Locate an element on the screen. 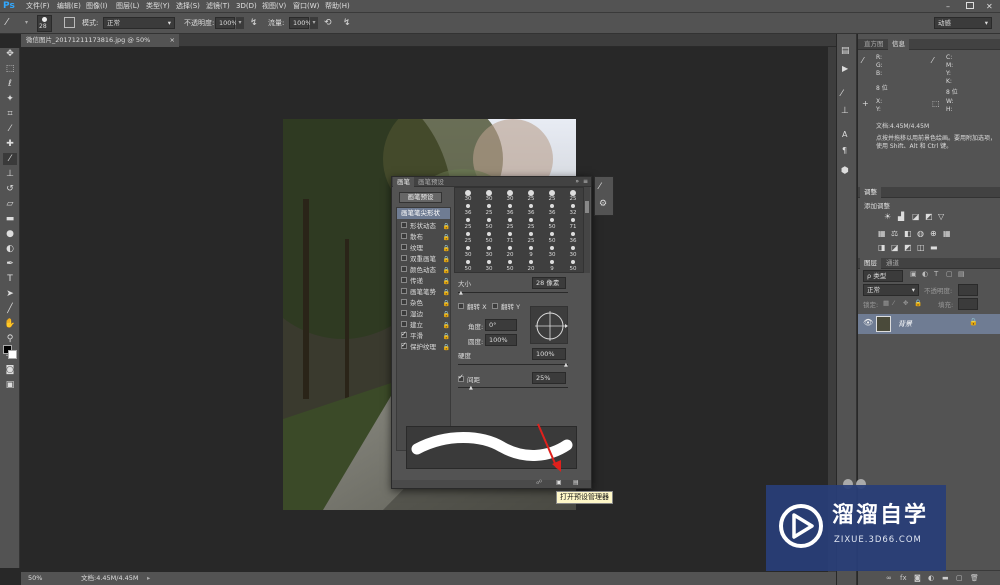 The image size is (1000, 585). filter-shape-icon: ▢ is located at coordinates (949, 274).